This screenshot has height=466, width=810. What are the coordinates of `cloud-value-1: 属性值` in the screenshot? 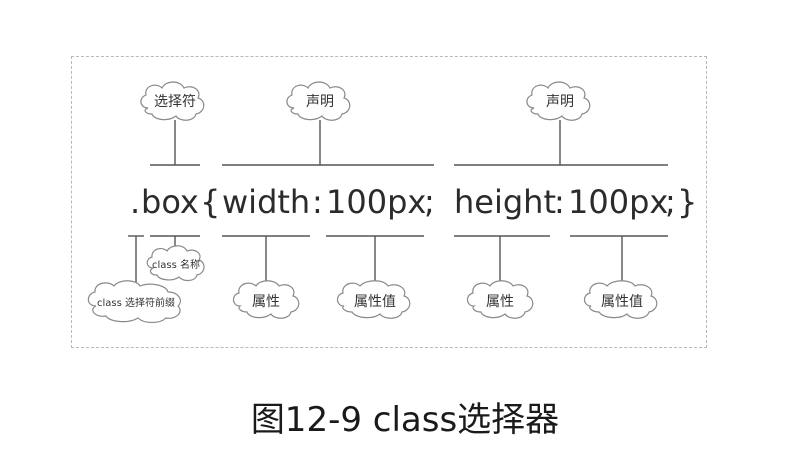 It's located at (373, 299).